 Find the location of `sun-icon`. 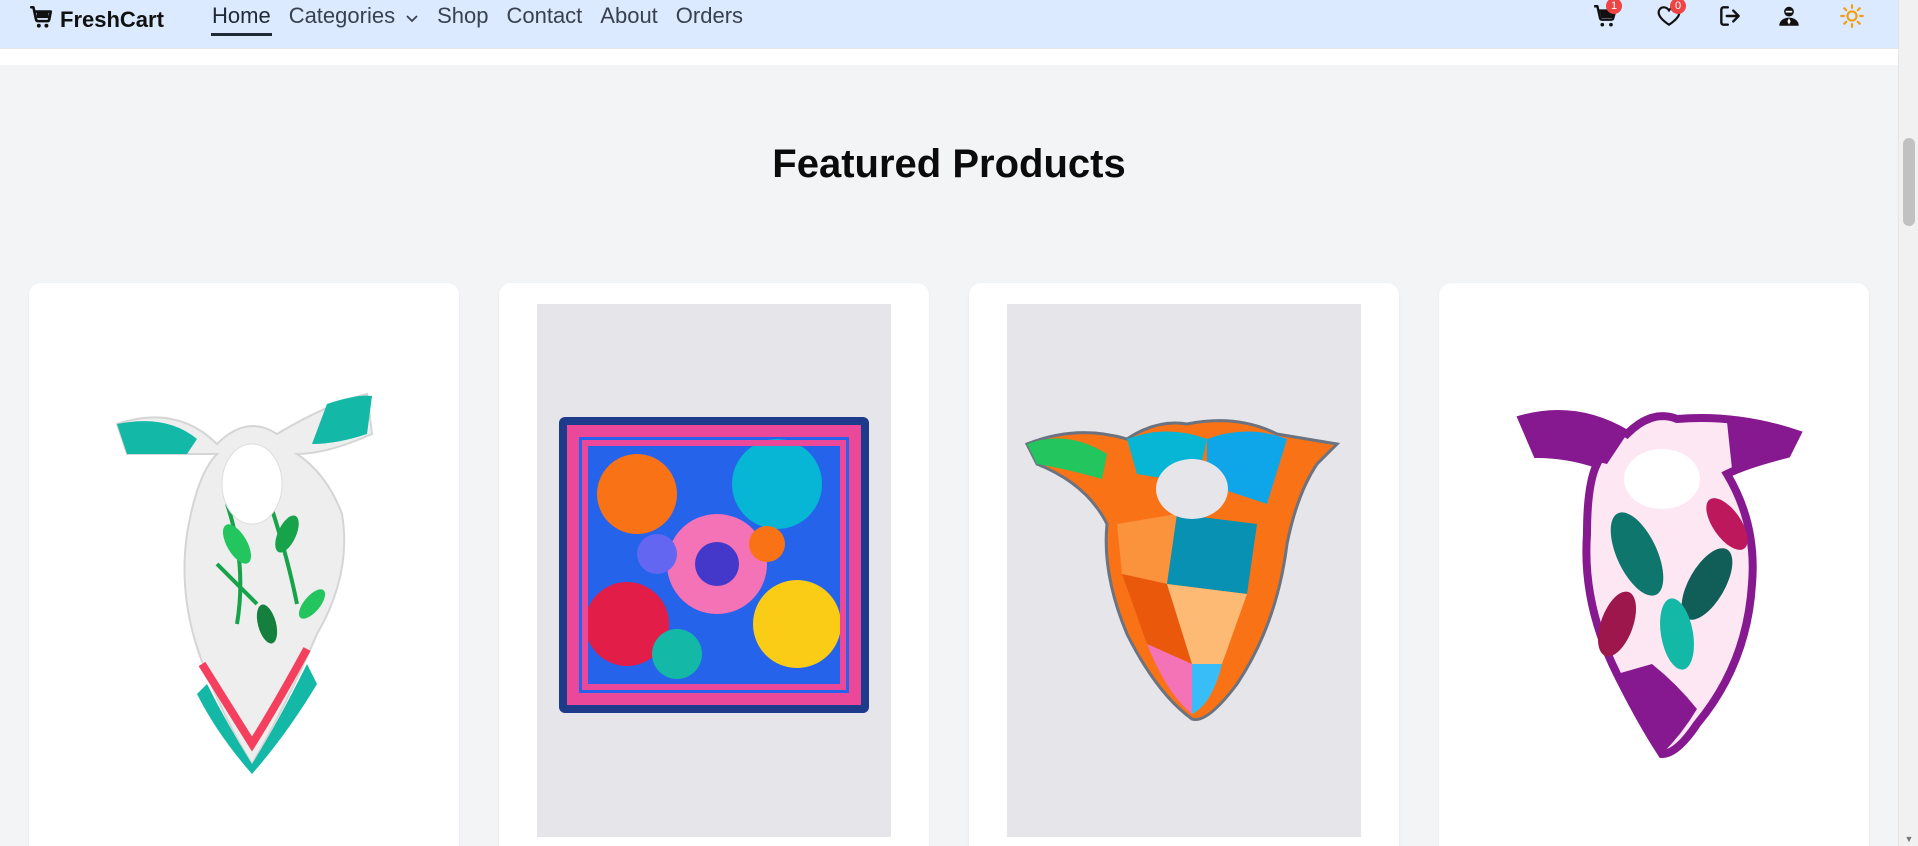

sun-icon is located at coordinates (1852, 18).